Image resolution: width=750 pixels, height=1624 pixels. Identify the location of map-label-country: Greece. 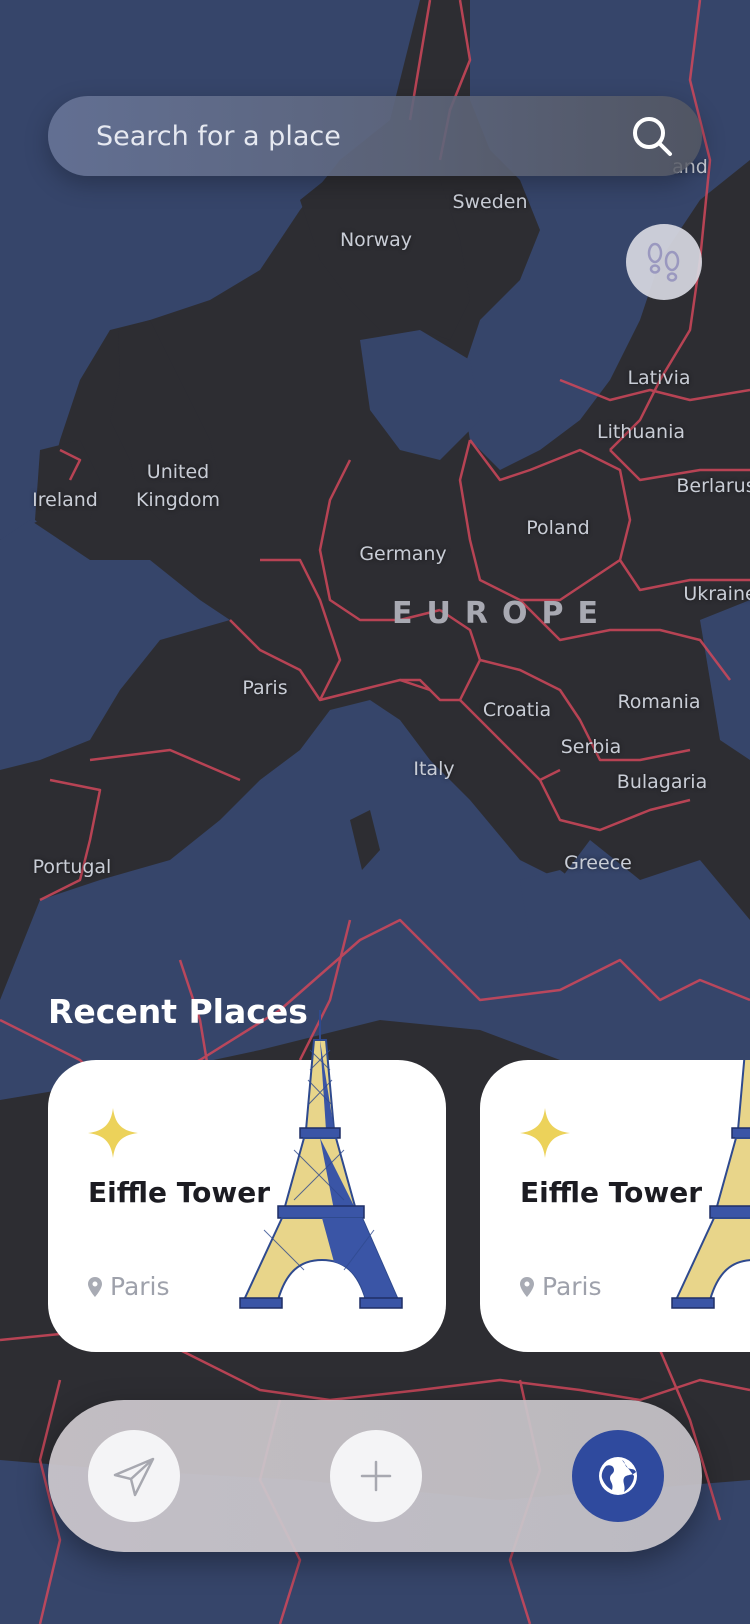
(598, 863).